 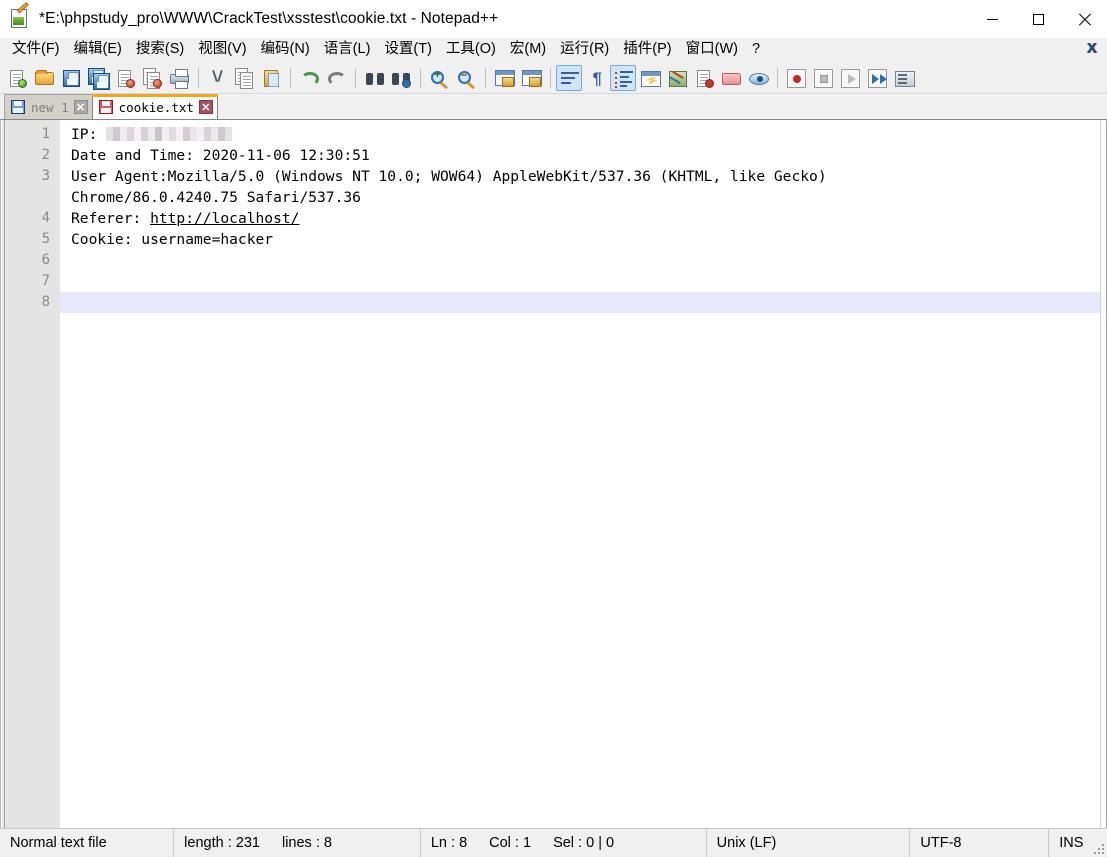 I want to click on user-defined-dialog-icon, so click(x=650, y=78).